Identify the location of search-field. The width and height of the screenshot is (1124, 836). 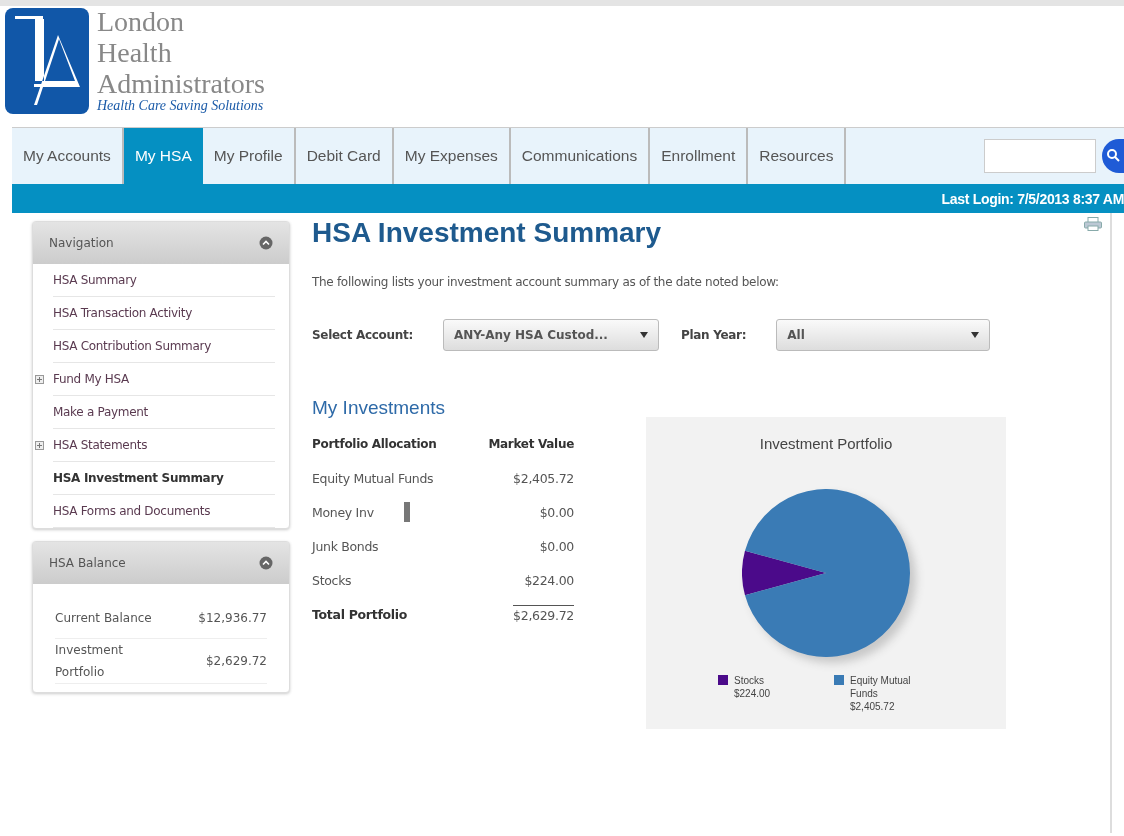
(1040, 156).